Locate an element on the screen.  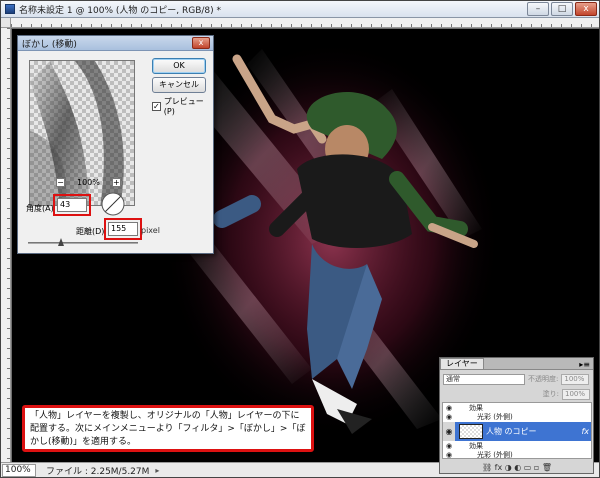
ruler-corner is located at coordinates (6, 23).